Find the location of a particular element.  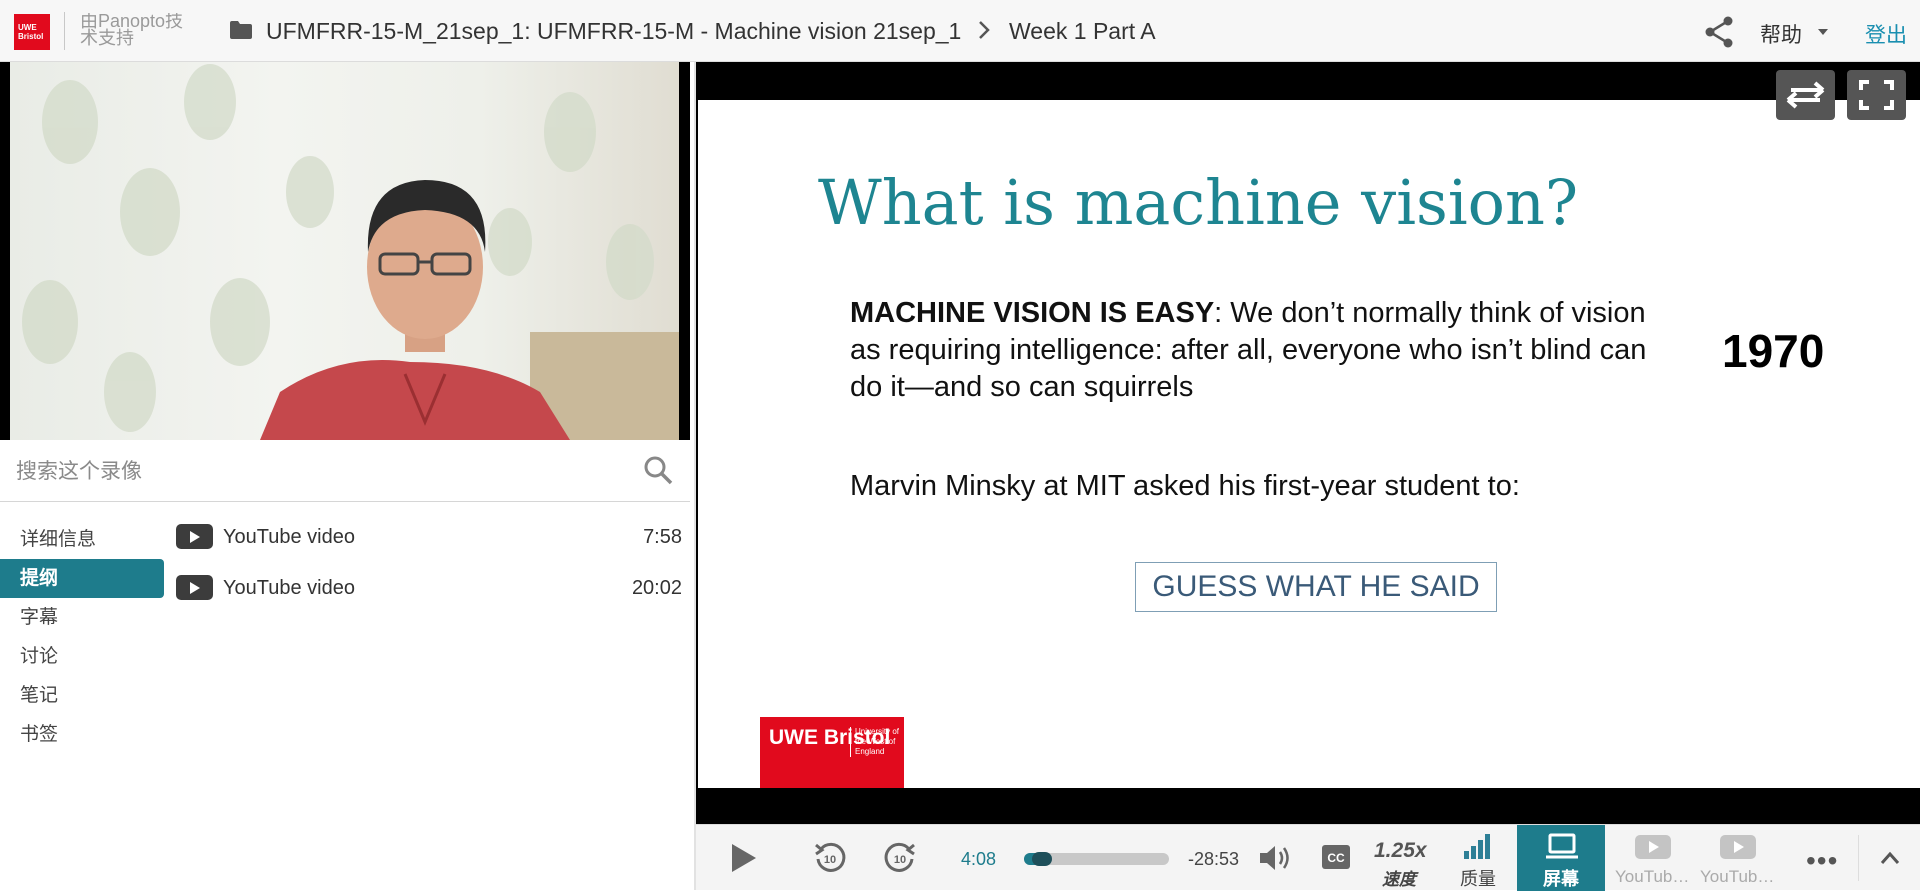

speed-label: 速度 is located at coordinates (1399, 877).